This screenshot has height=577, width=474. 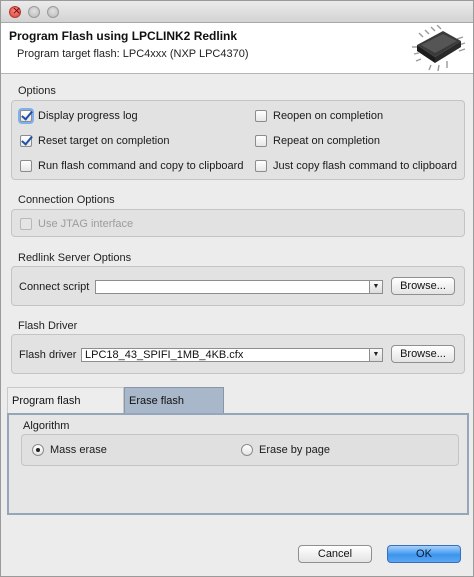 I want to click on cancel-button: Cancel, so click(x=335, y=554).